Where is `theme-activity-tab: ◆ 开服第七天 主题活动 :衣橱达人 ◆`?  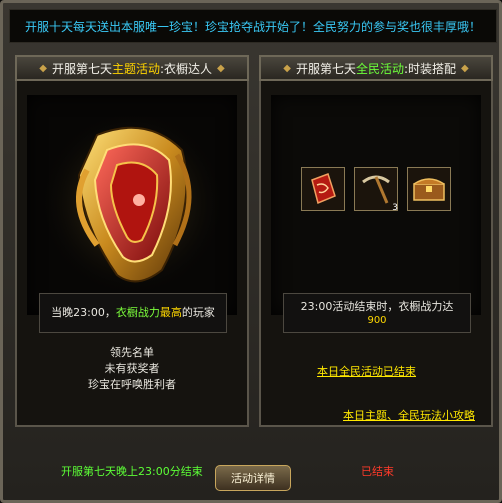 theme-activity-tab: ◆ 开服第七天 主题活动 :衣橱达人 ◆ is located at coordinates (132, 68).